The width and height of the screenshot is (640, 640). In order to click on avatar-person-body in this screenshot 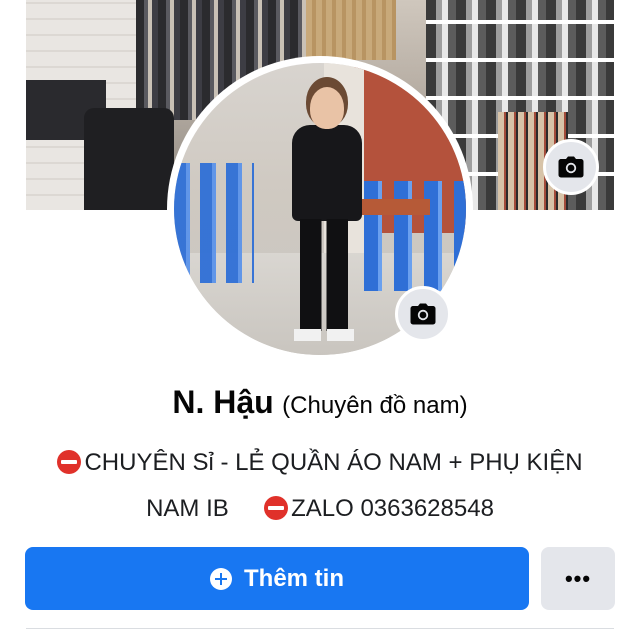, I will do `click(327, 173)`.